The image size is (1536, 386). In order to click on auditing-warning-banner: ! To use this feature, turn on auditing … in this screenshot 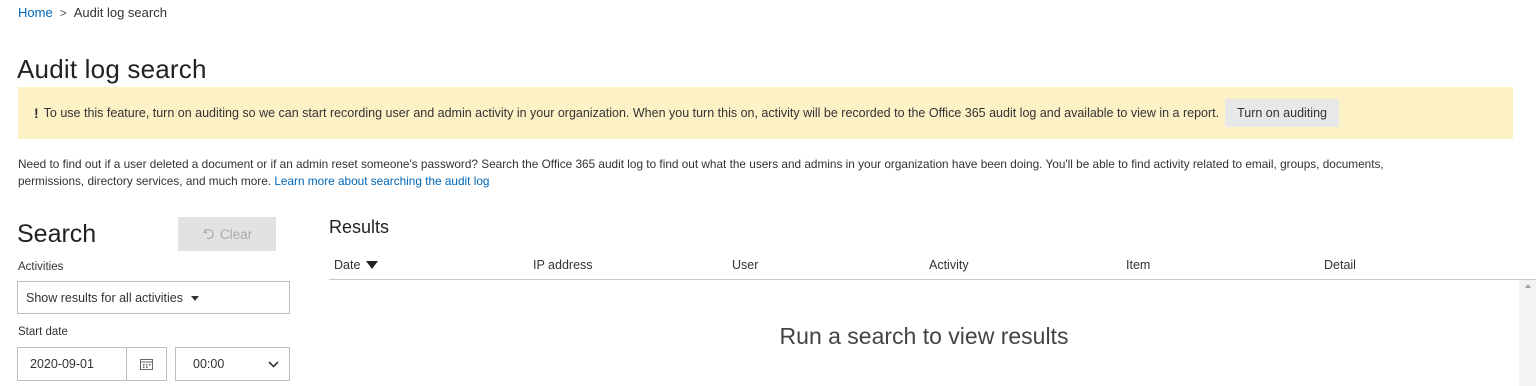, I will do `click(765, 113)`.